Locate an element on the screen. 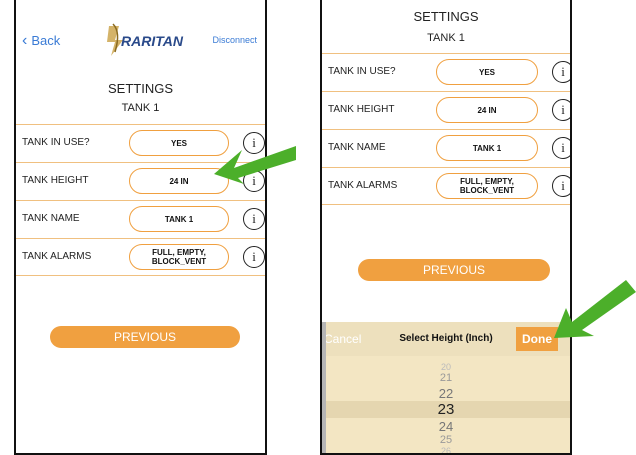 Image resolution: width=636 pixels, height=455 pixels. disconnect-button: Disconnect is located at coordinates (234, 40).